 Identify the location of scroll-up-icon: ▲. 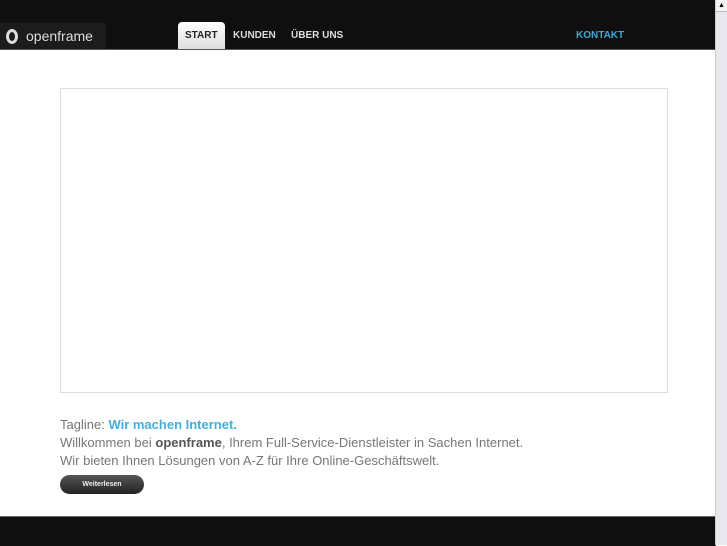
(721, 6).